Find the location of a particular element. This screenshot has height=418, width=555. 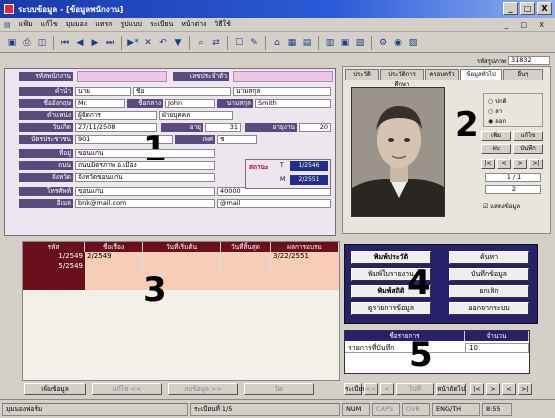

search-button: ค้นหา is located at coordinates (489, 257).